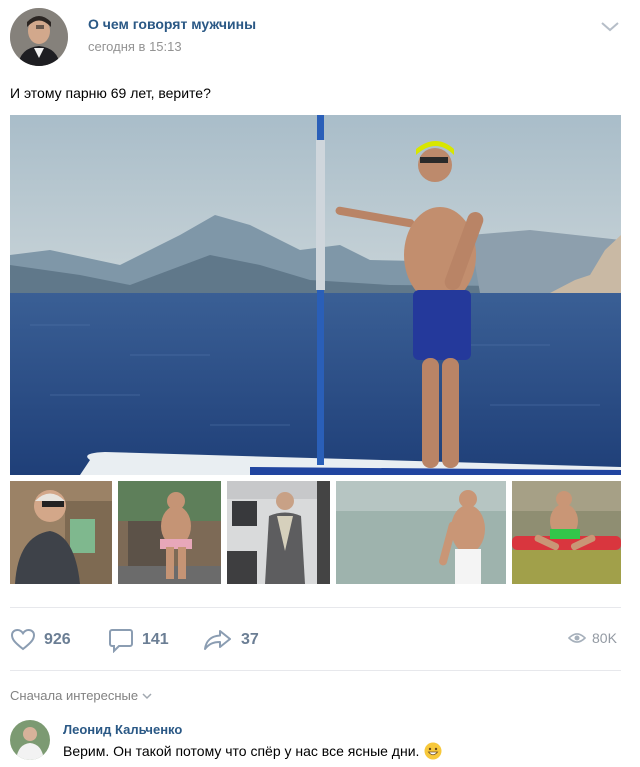 This screenshot has height=767, width=640. I want to click on post-timestamp: сегодня в 15:13, so click(135, 46).